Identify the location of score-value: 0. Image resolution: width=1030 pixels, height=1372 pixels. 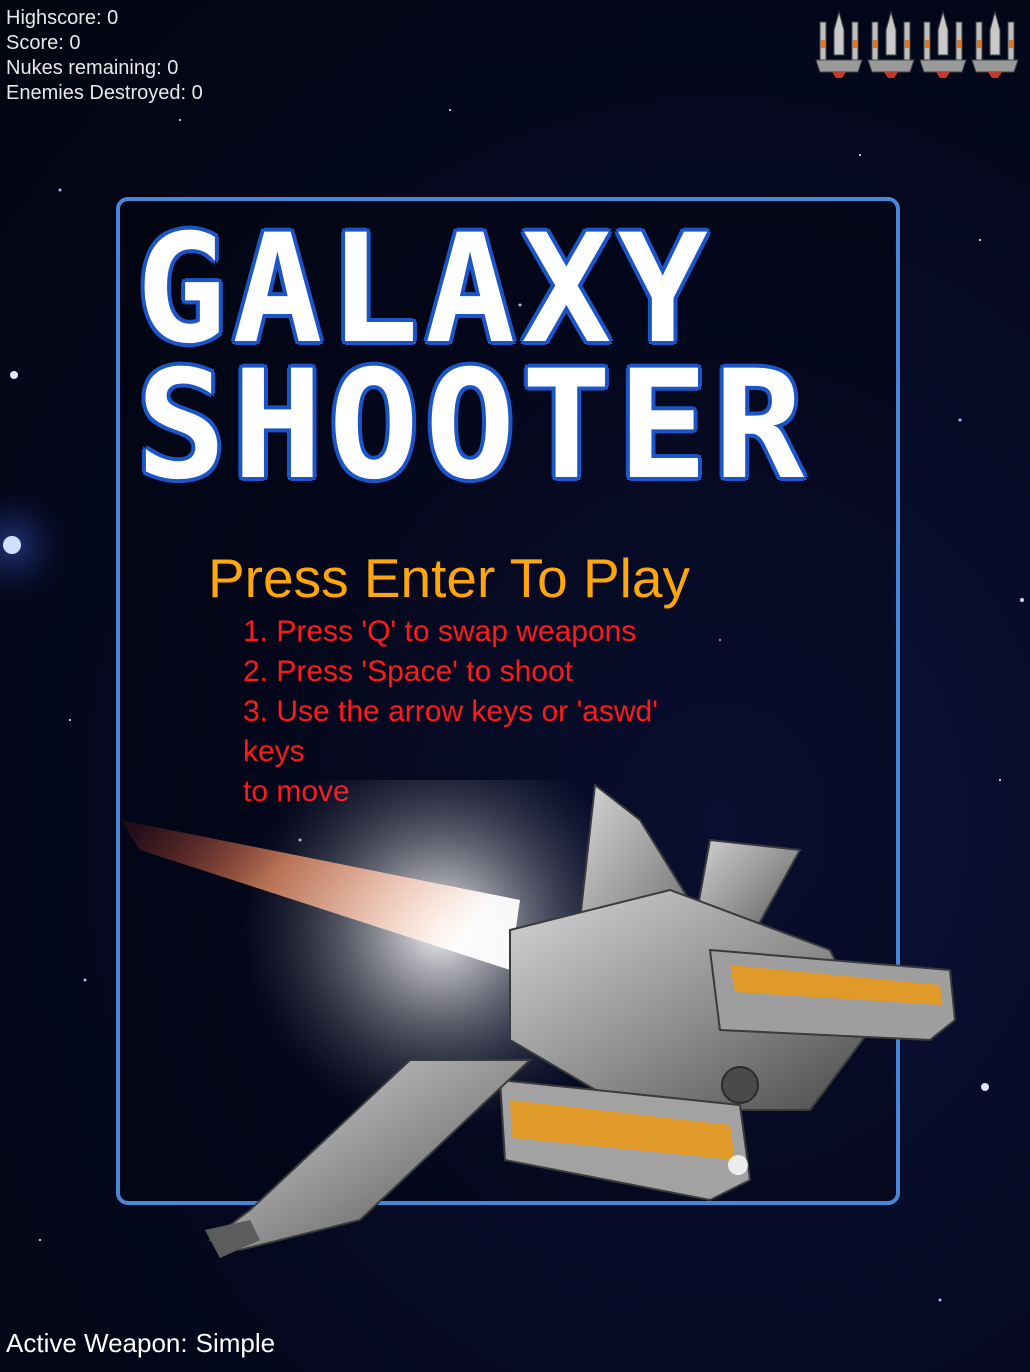
(75, 43).